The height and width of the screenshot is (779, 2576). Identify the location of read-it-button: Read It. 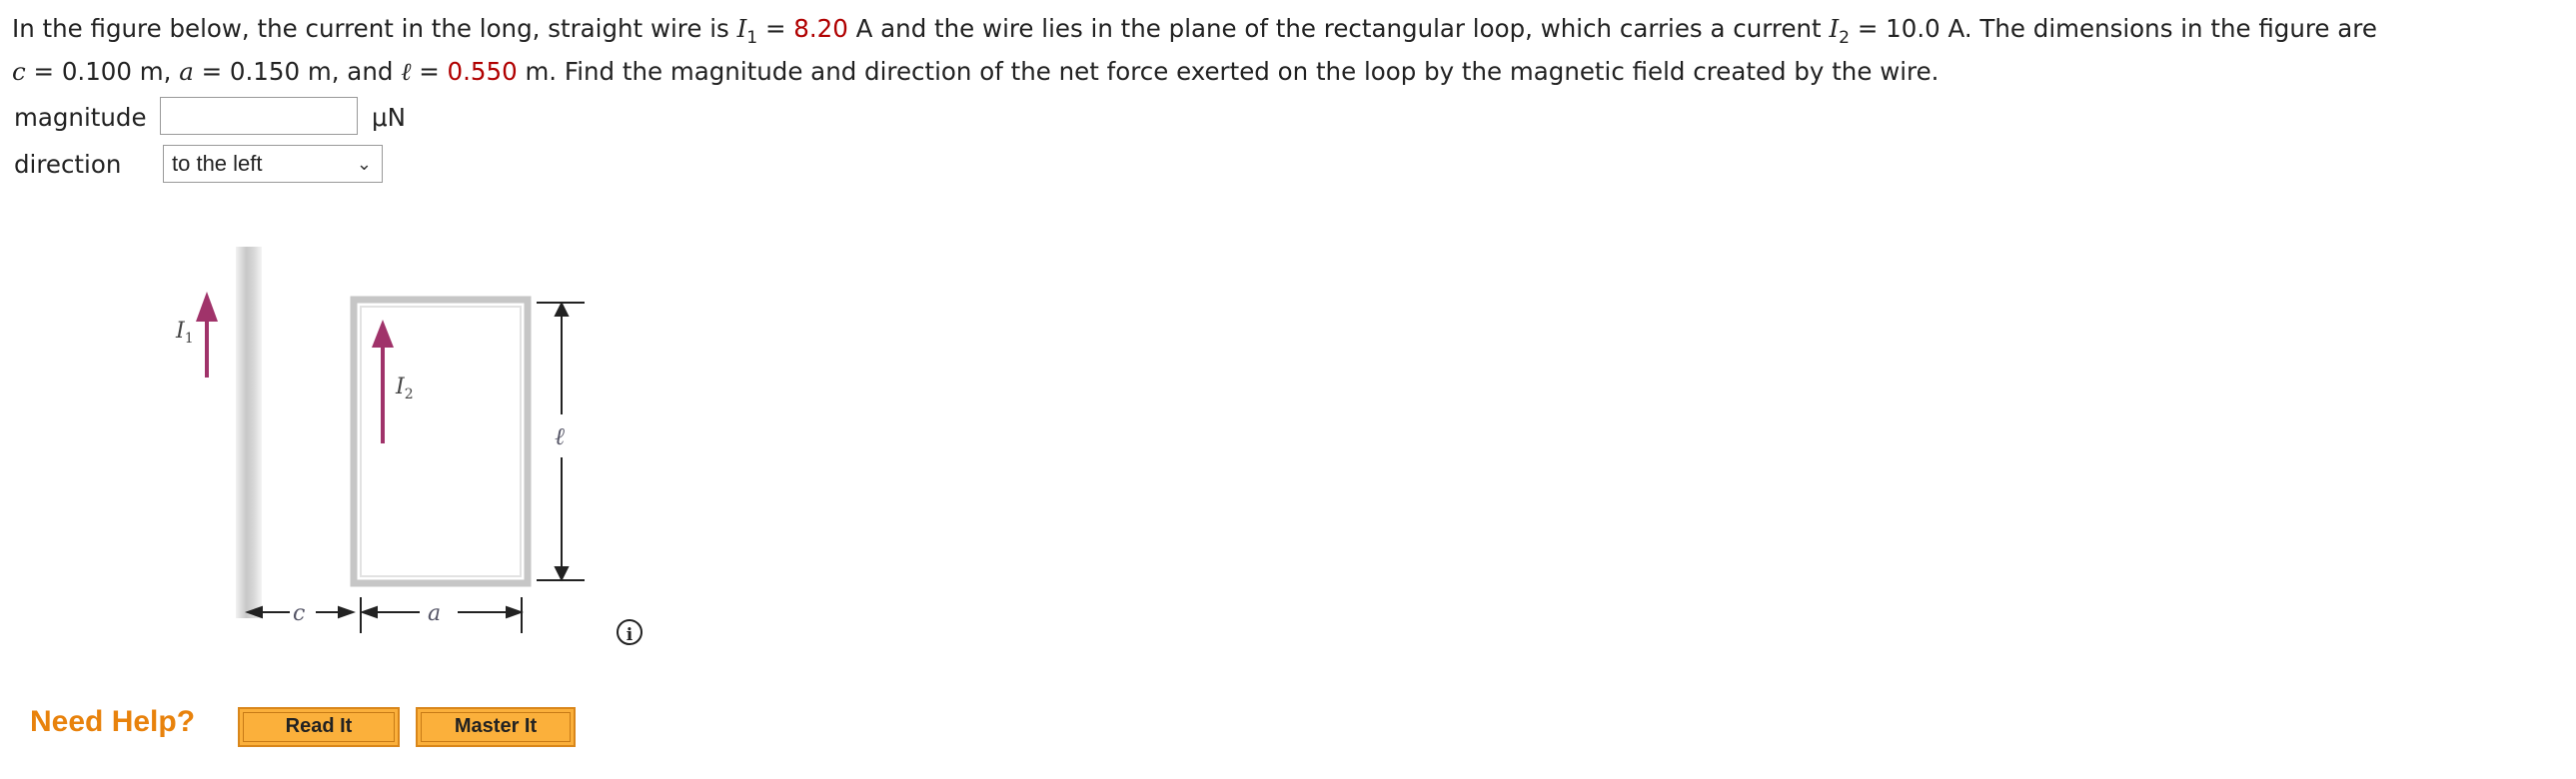
(319, 727).